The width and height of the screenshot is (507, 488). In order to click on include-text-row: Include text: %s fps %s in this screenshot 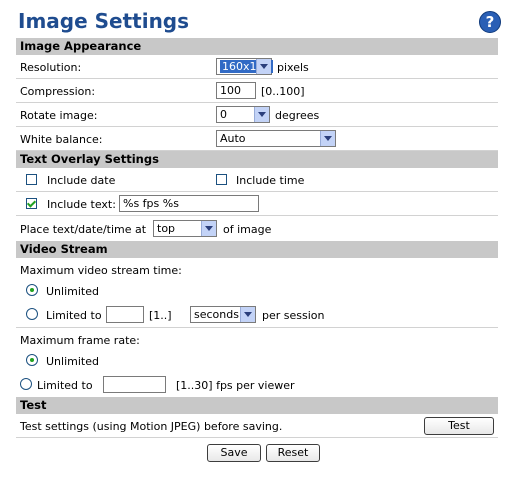, I will do `click(257, 204)`.